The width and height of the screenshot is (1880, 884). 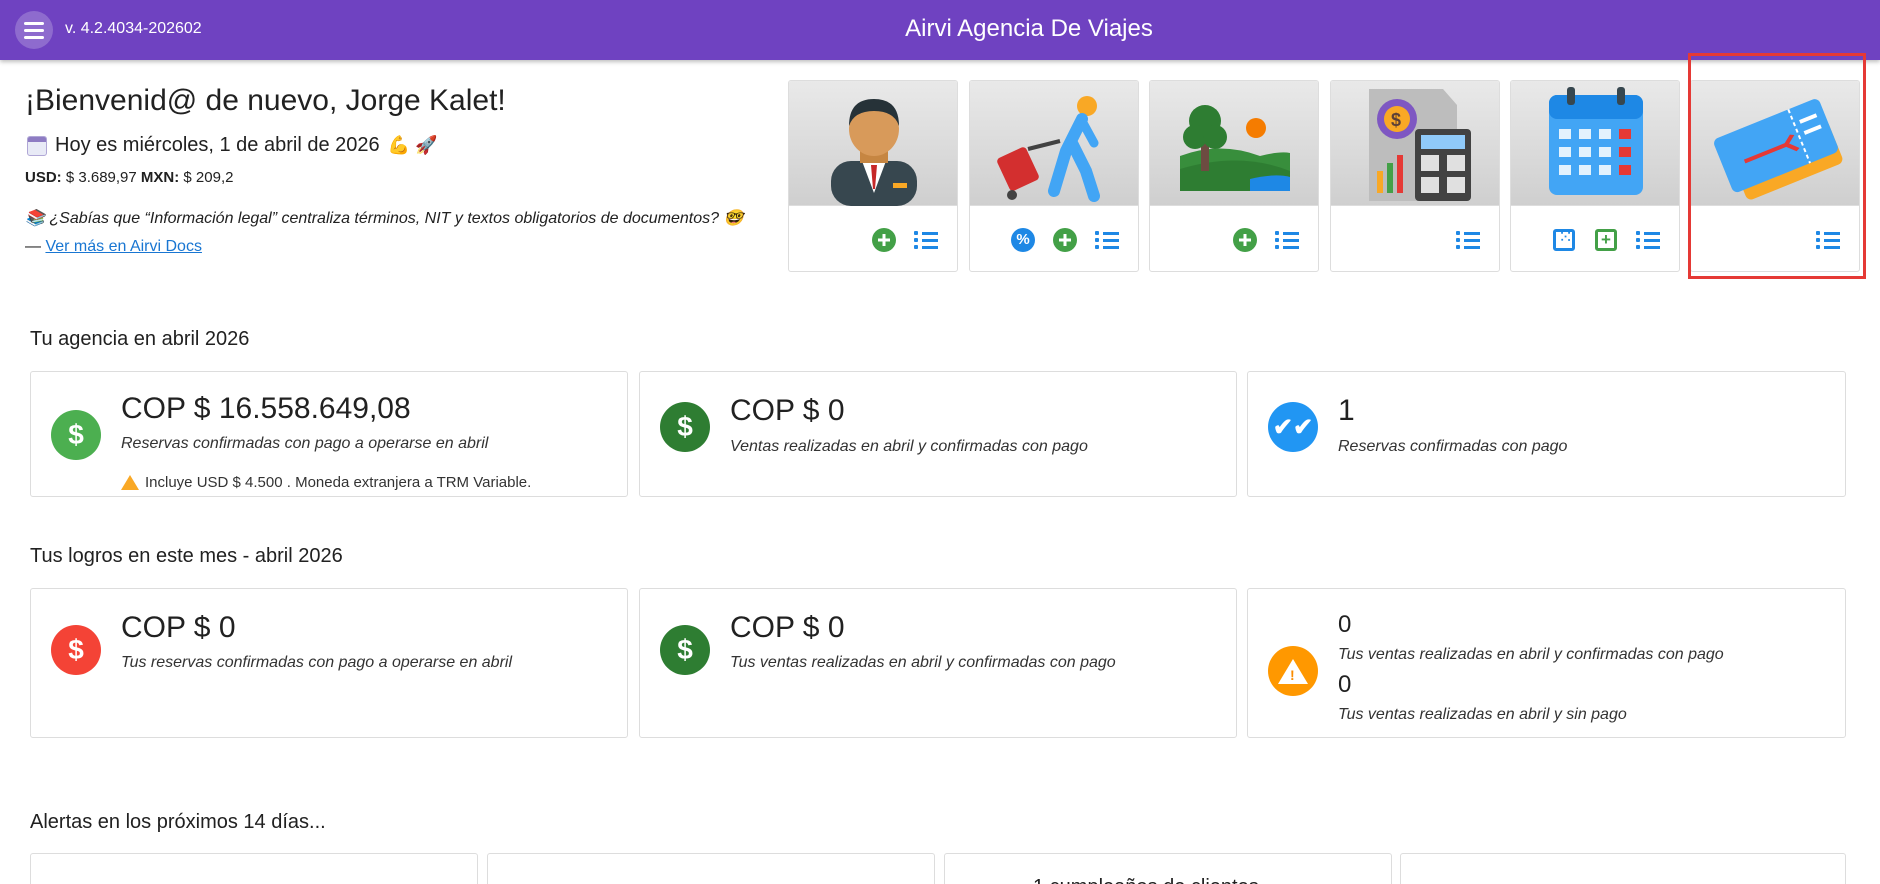 What do you see at coordinates (1595, 143) in the screenshot?
I see `calendar-icon` at bounding box center [1595, 143].